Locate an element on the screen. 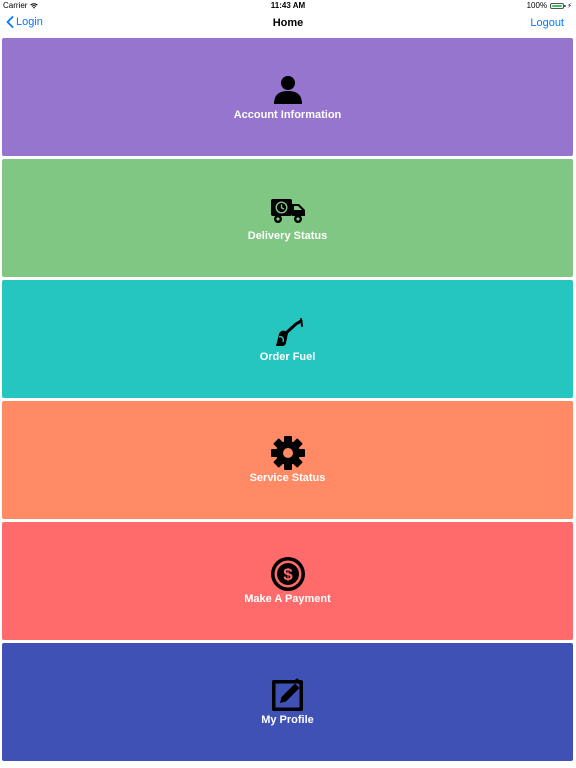 This screenshot has width=576, height=768. status-time: 11:43 AM is located at coordinates (288, 5).